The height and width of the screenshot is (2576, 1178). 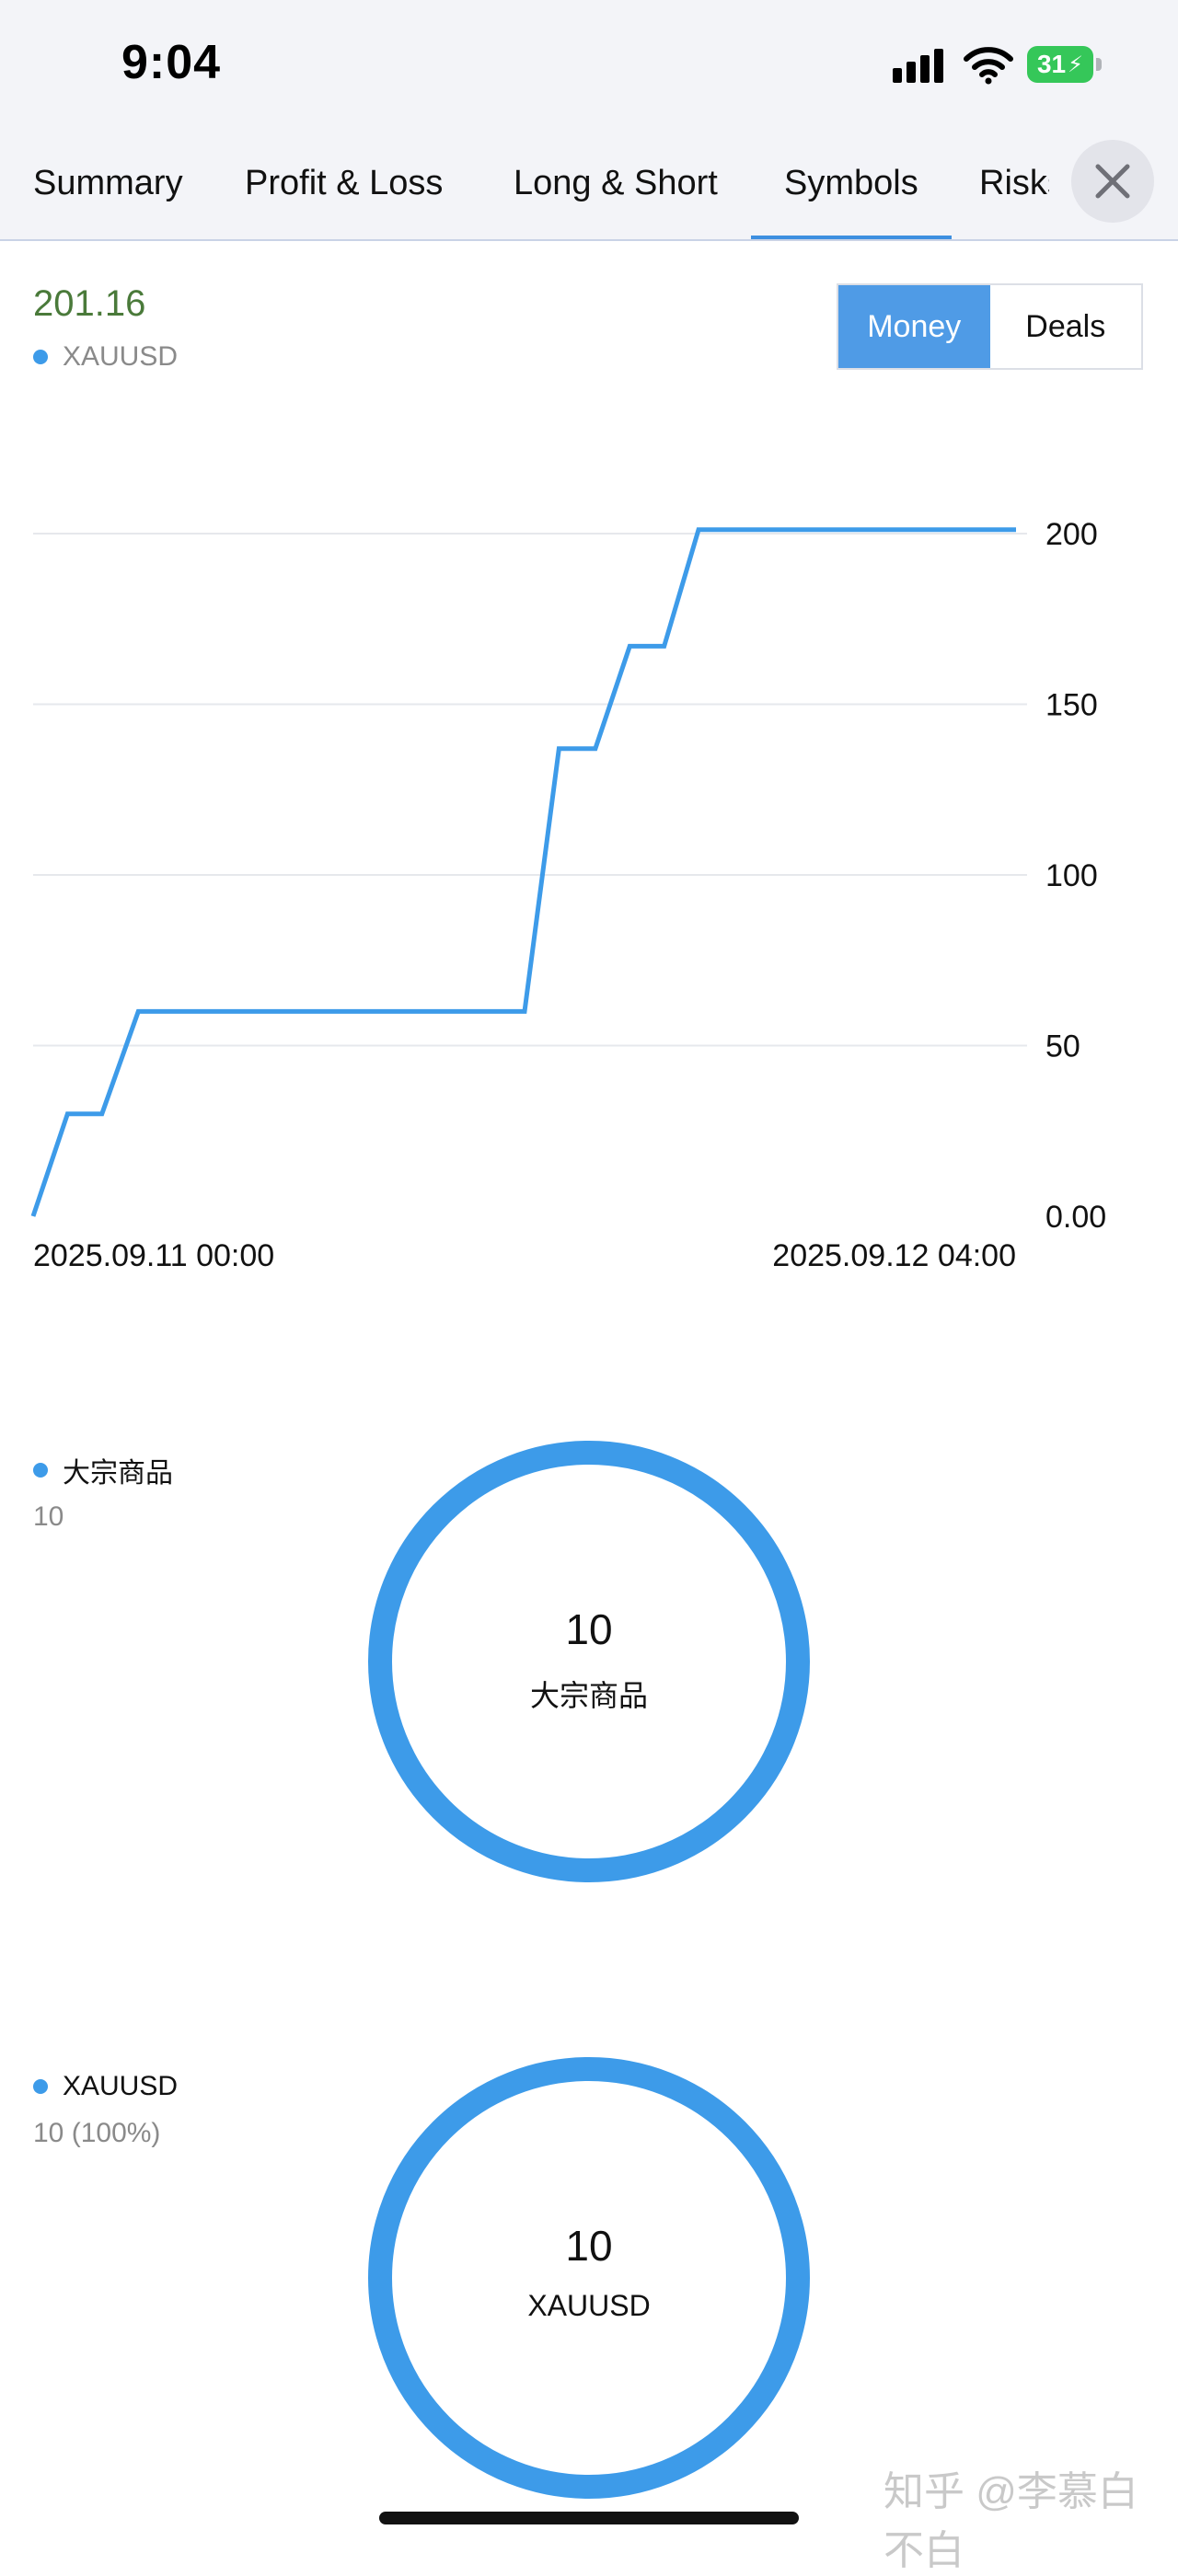 I want to click on battery-charging-icon: 31 ⚡, so click(x=1065, y=64).